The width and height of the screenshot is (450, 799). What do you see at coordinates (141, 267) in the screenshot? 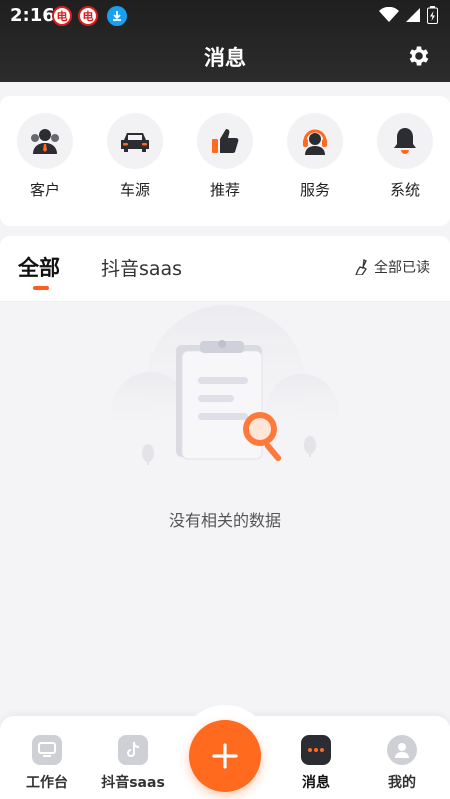
I see `tab-douyin-saas: 抖音saas` at bounding box center [141, 267].